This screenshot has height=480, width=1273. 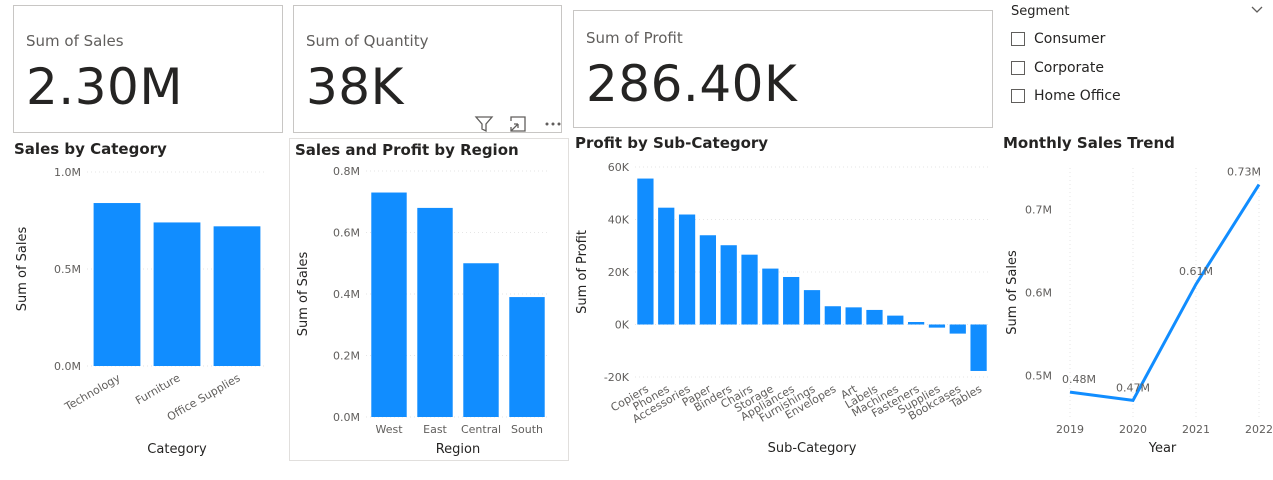 I want to click on x-tick-label: East, so click(x=435, y=429).